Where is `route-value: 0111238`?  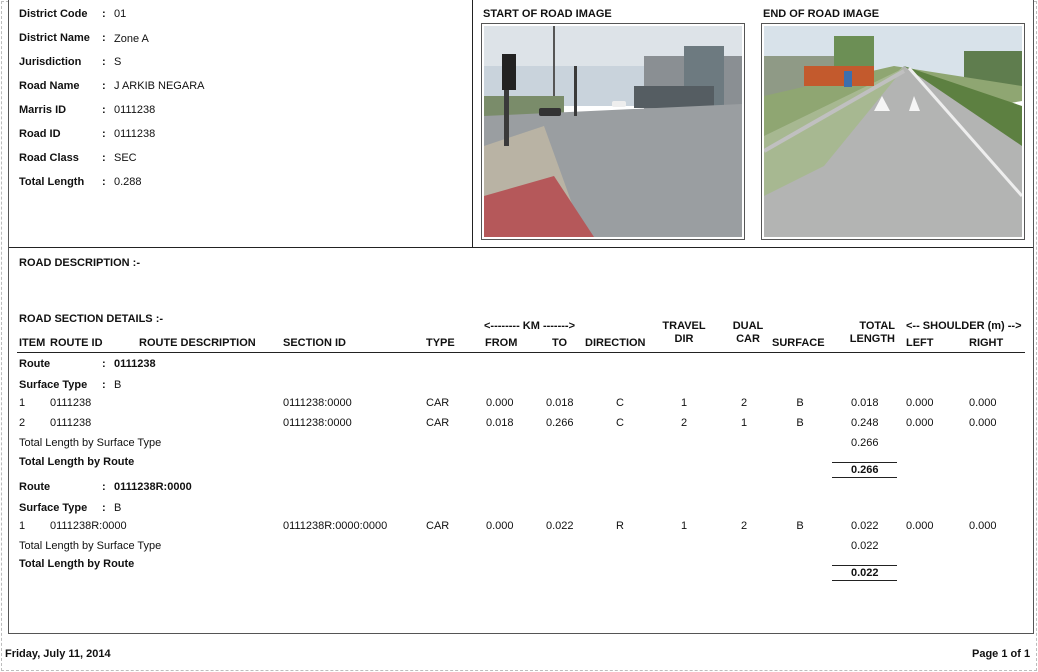
route-value: 0111238 is located at coordinates (135, 364).